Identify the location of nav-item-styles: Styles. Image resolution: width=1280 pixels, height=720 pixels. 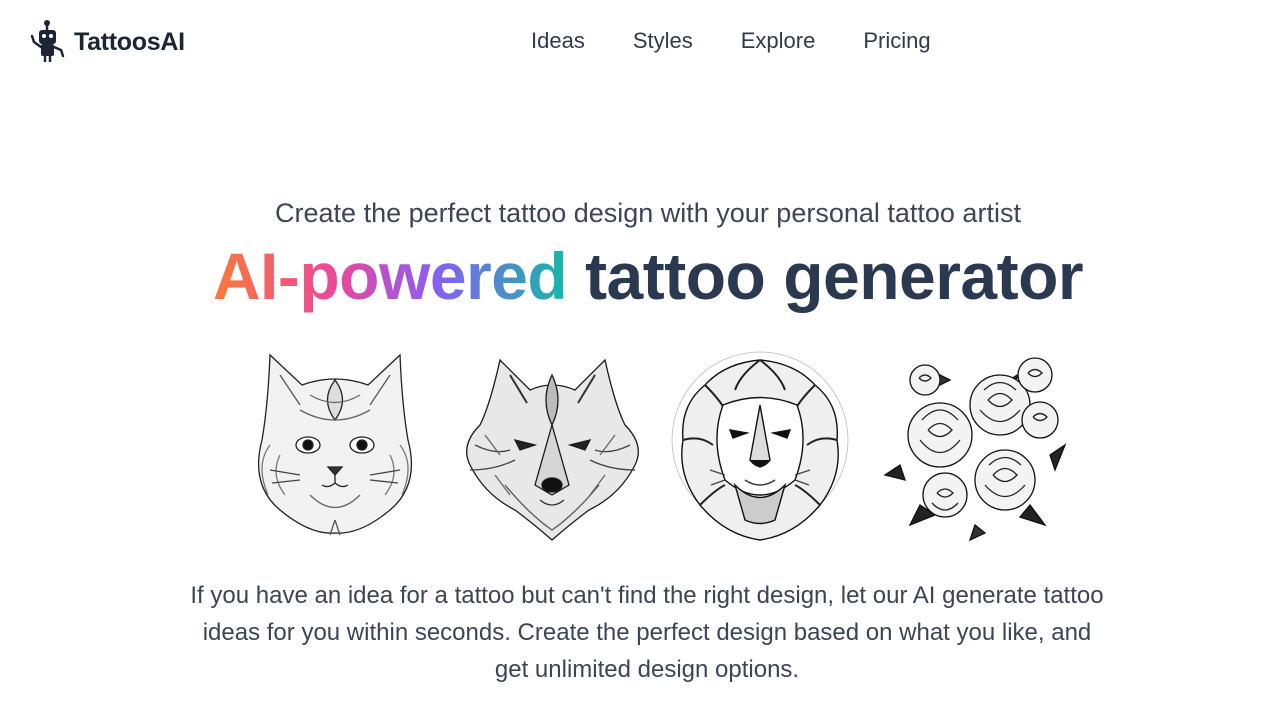
(663, 41).